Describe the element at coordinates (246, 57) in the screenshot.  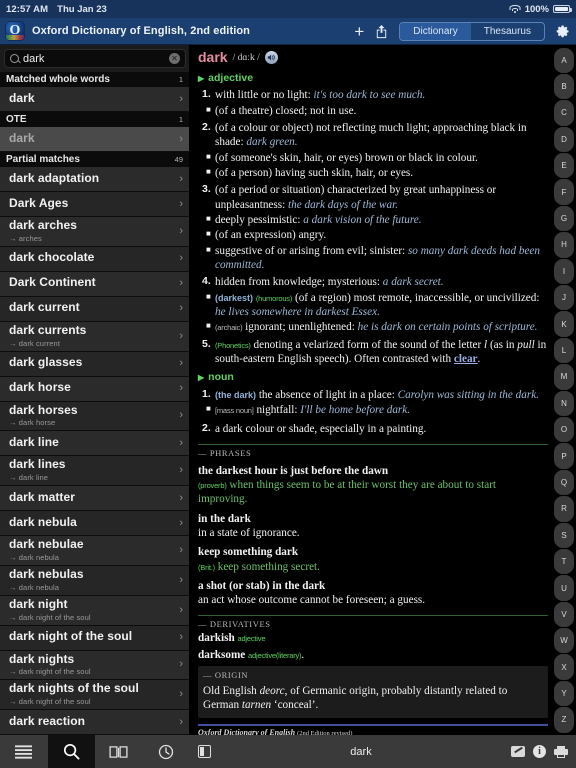
I see `pronunciation: / dɑːk /` at that location.